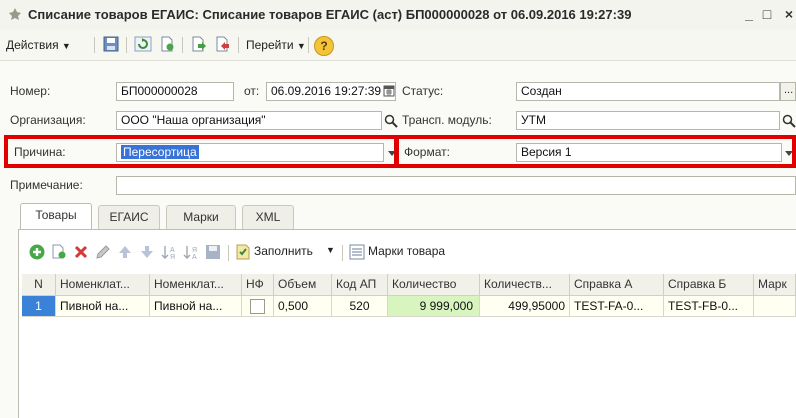 This screenshot has height=418, width=796. I want to click on tab-goods: Товары, so click(56, 216).